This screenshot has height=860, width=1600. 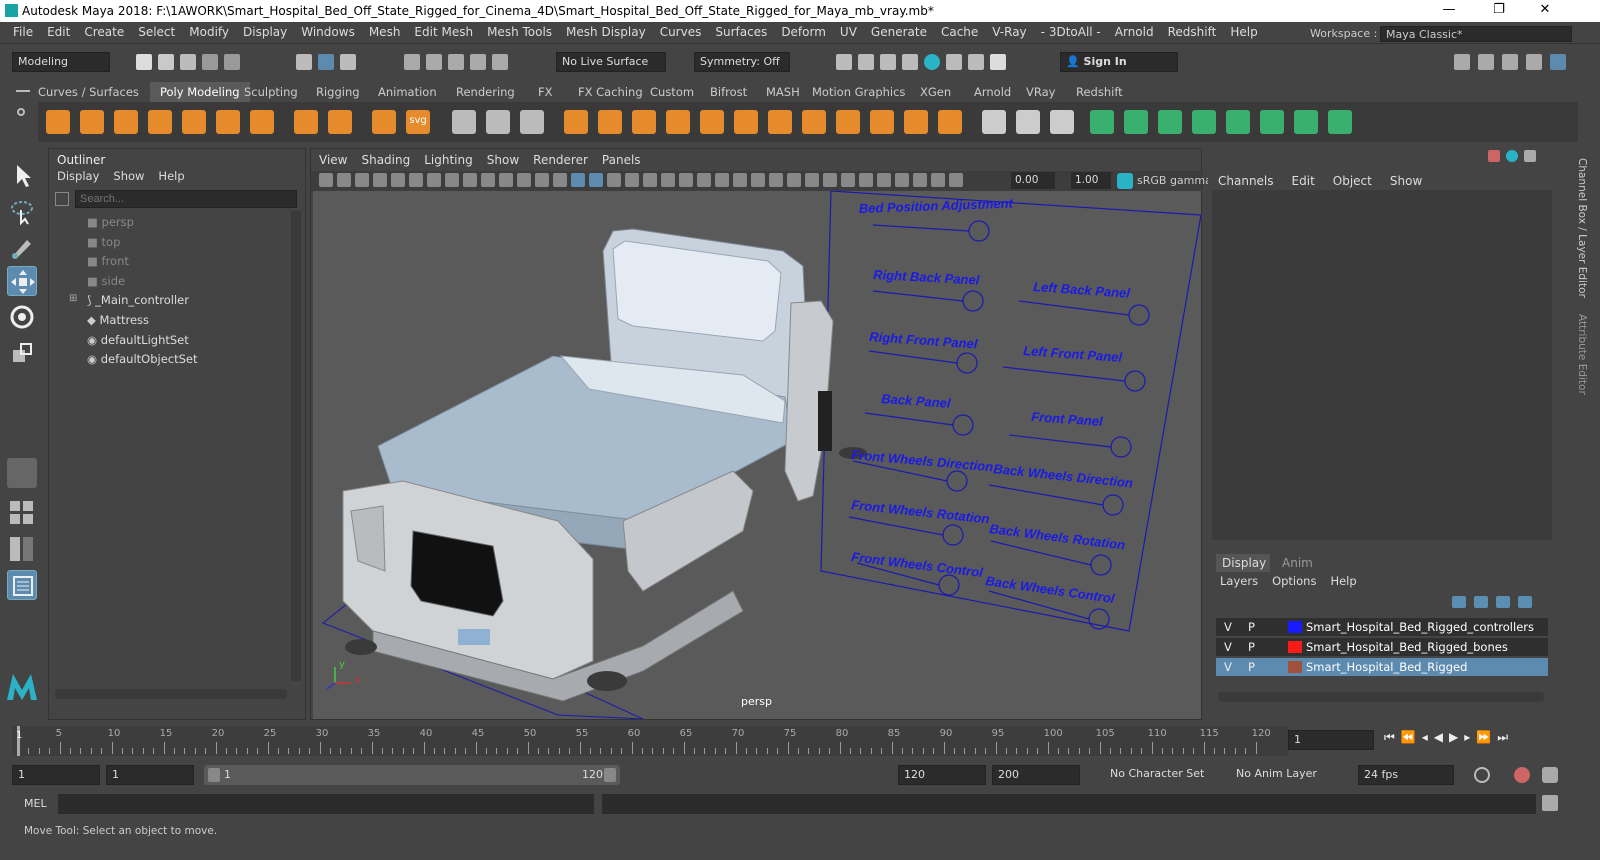 What do you see at coordinates (188, 62) in the screenshot?
I see `save-scene-icon` at bounding box center [188, 62].